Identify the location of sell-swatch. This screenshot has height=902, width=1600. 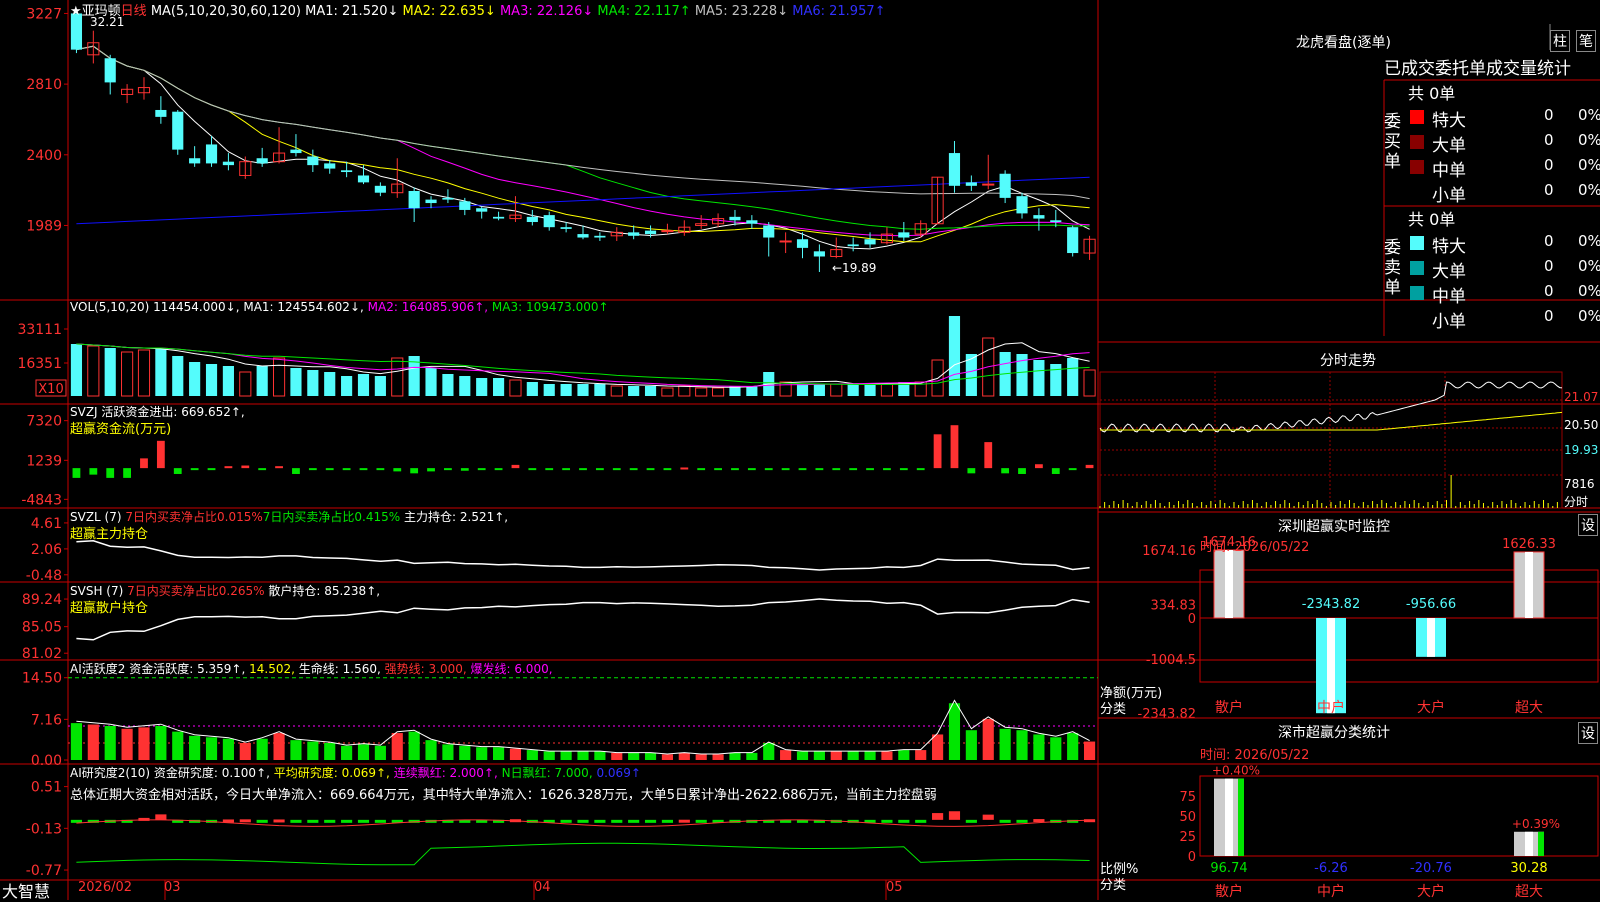
(1417, 293).